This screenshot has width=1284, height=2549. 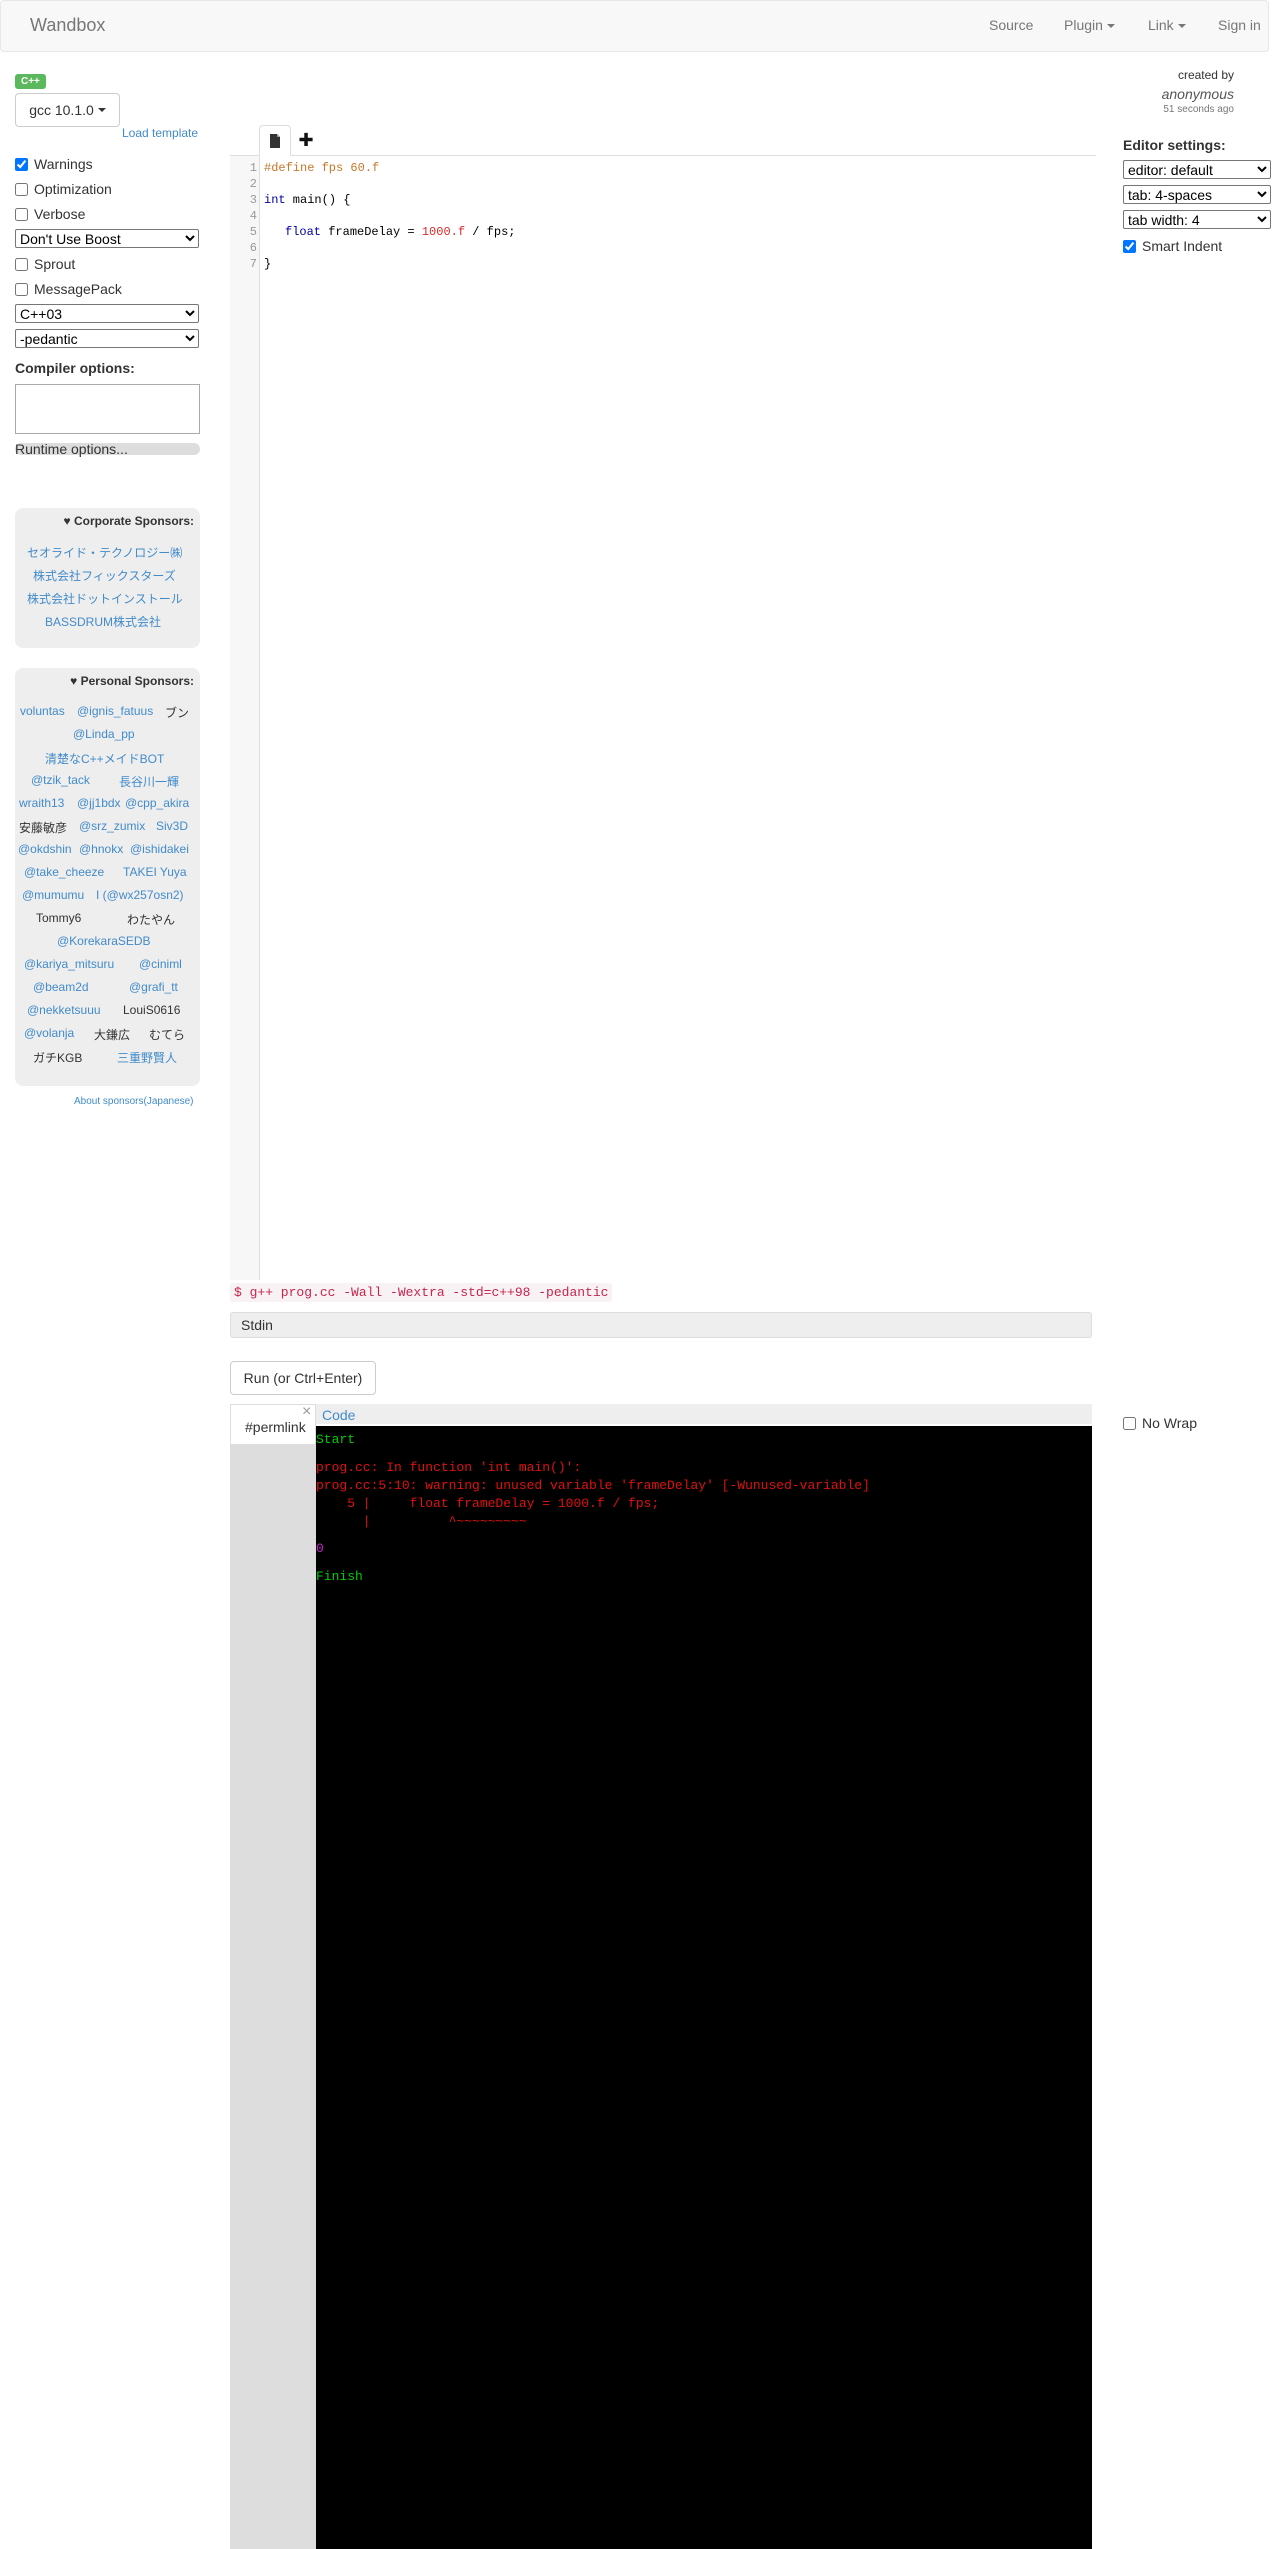 What do you see at coordinates (306, 1412) in the screenshot?
I see `close-icon: ×` at bounding box center [306, 1412].